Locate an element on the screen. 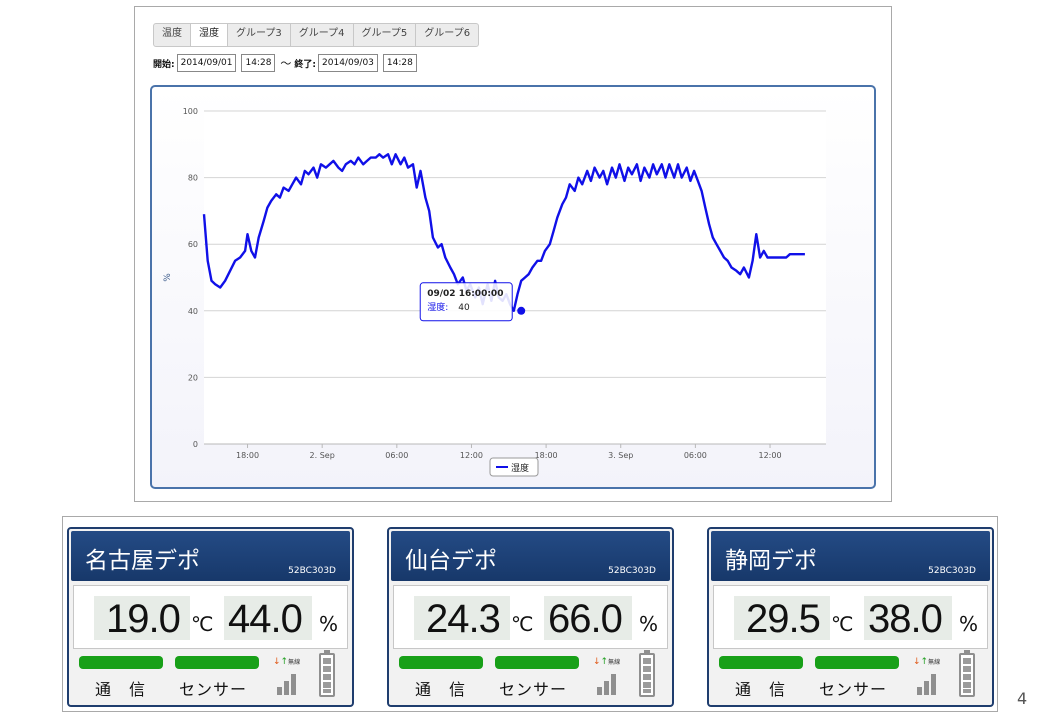 The height and width of the screenshot is (720, 1040). y-tick-label: 40 is located at coordinates (193, 311).